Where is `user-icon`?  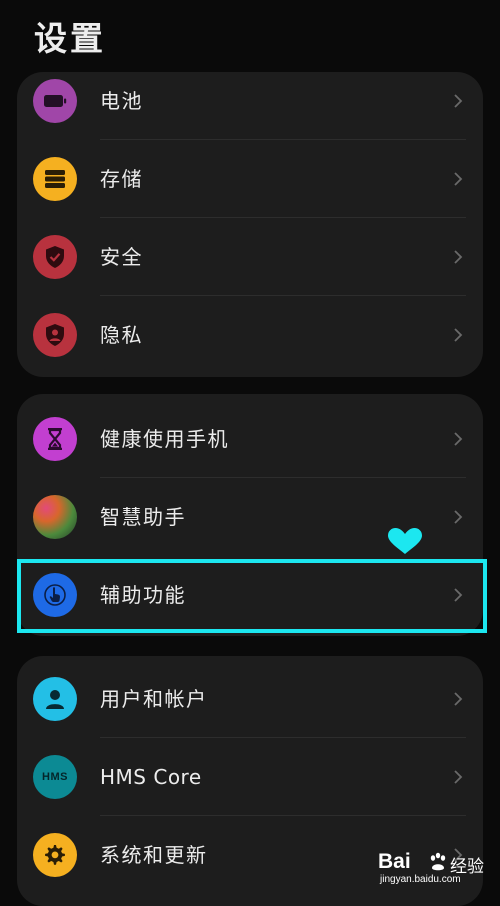
user-icon is located at coordinates (55, 699).